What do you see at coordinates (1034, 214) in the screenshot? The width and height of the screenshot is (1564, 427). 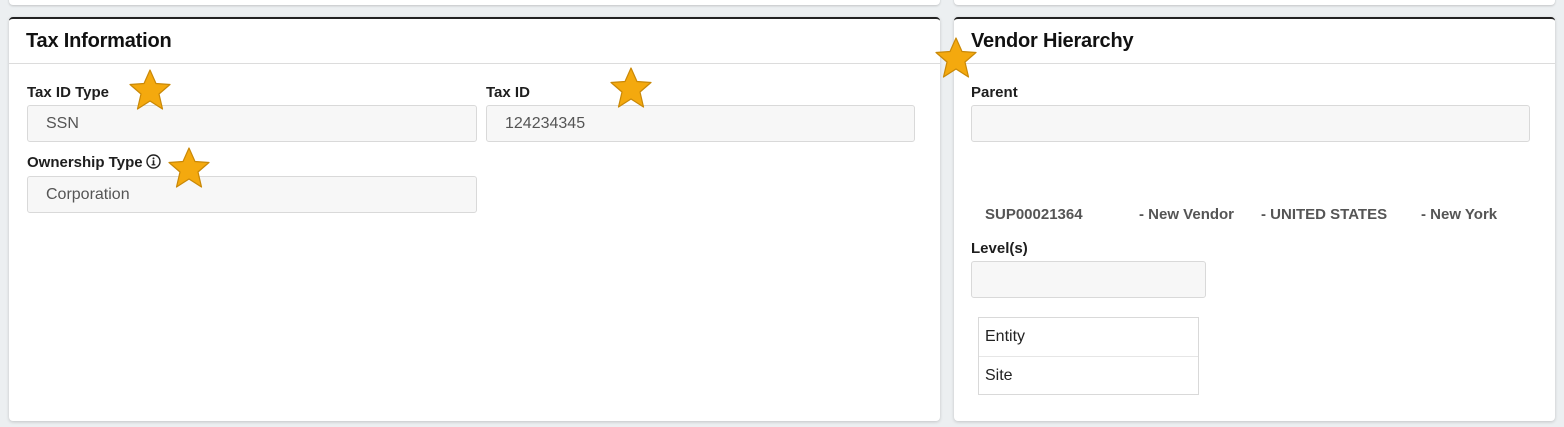 I see `vendor-id: SUP00021364` at bounding box center [1034, 214].